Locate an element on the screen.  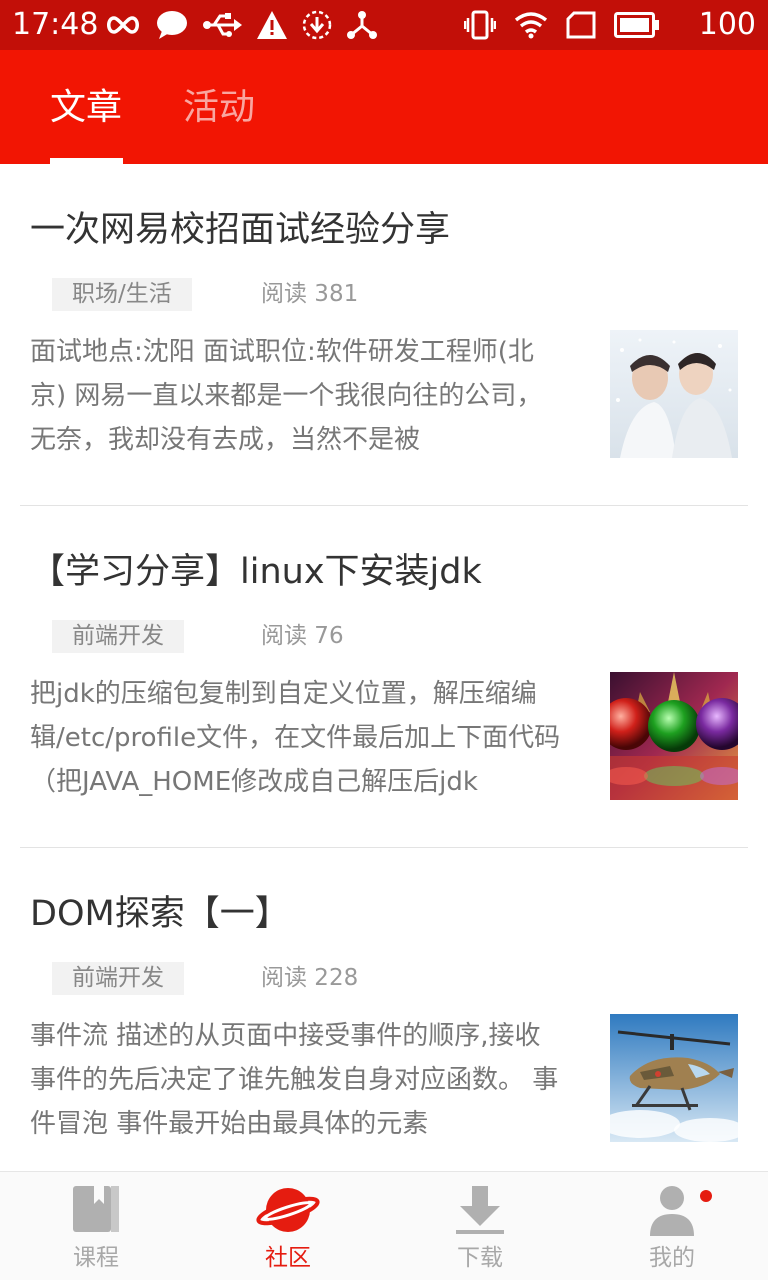
chat-bubble-icon is located at coordinates (172, 25).